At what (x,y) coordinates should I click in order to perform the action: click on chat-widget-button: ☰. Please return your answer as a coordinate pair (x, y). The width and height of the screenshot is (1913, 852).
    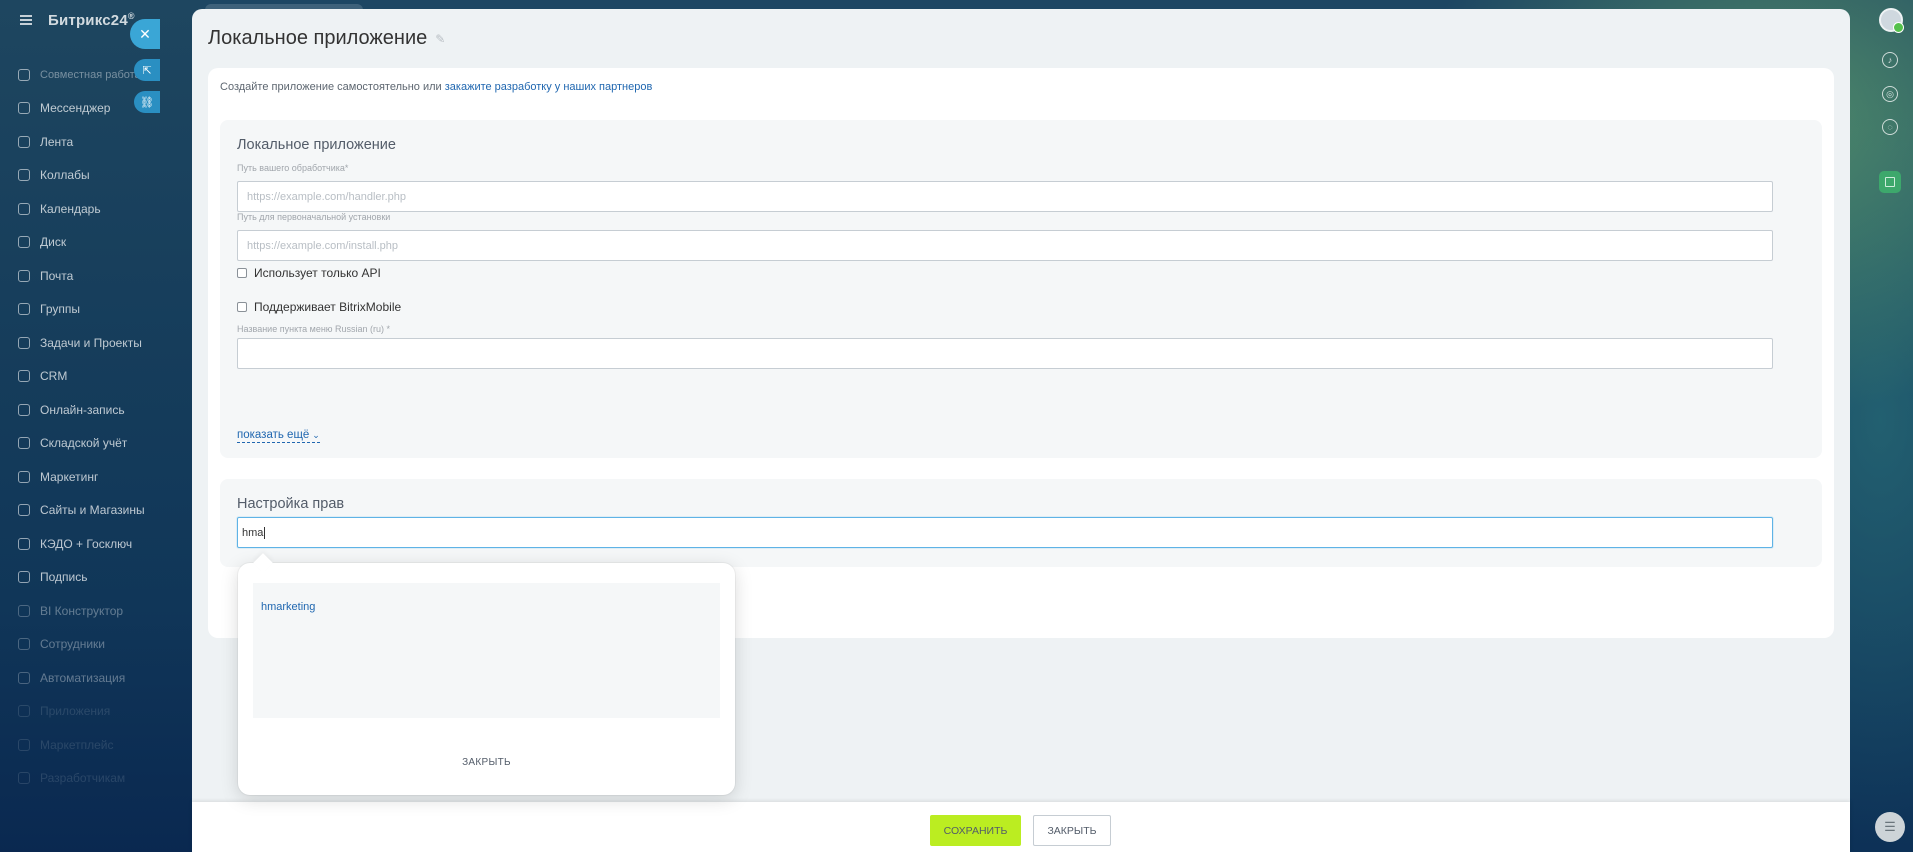
    Looking at the image, I should click on (1890, 827).